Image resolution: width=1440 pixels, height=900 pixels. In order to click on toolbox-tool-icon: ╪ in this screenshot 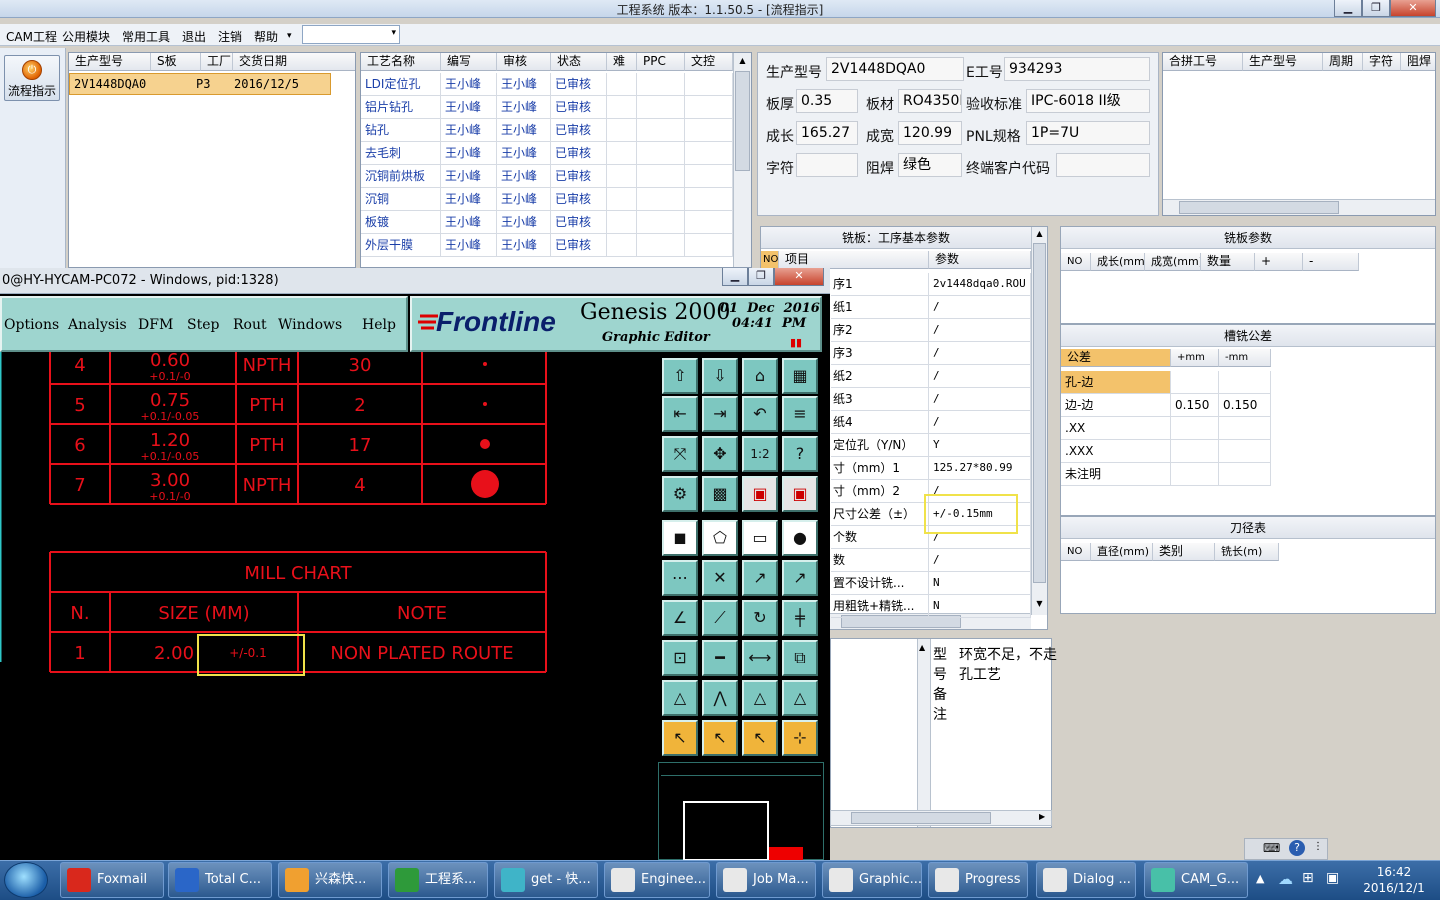, I will do `click(800, 618)`.